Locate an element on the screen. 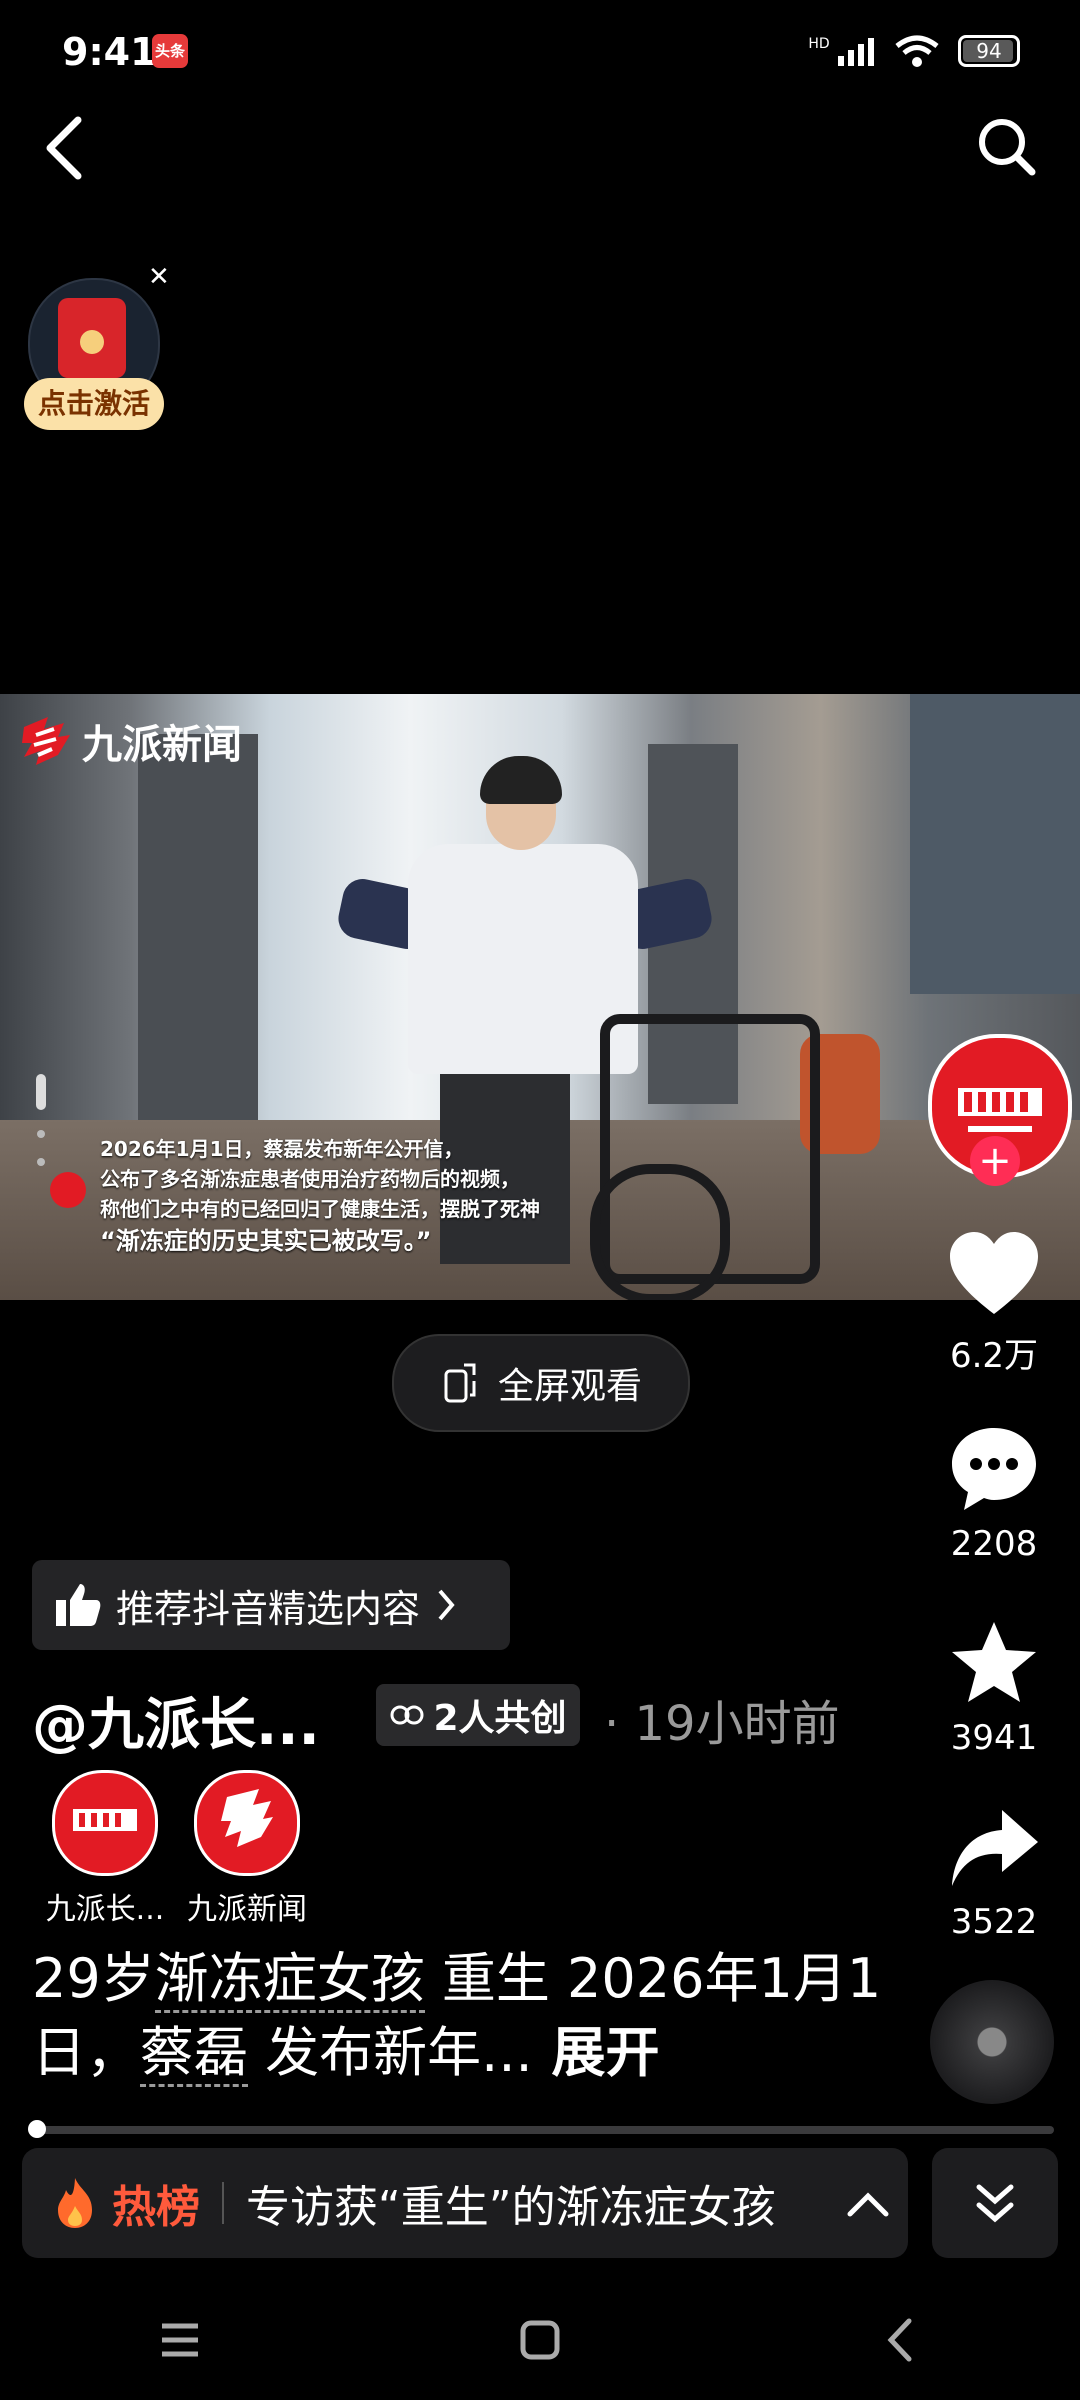  chevron-right-icon is located at coordinates (446, 1605).